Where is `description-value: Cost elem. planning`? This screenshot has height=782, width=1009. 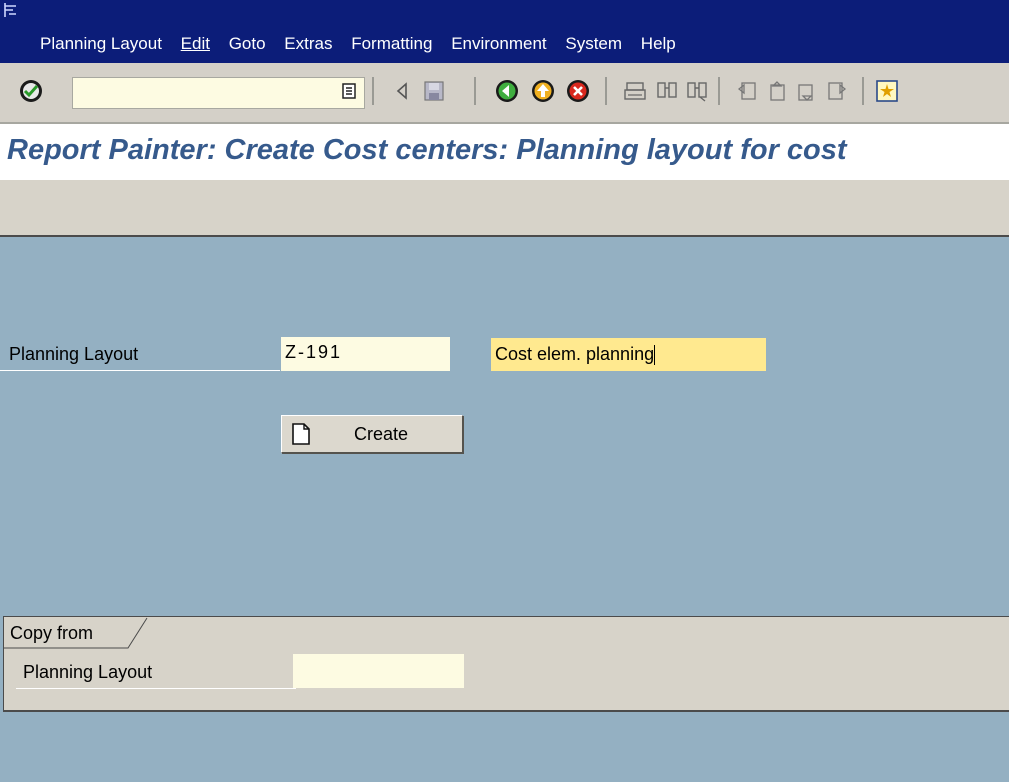 description-value: Cost elem. planning is located at coordinates (575, 354).